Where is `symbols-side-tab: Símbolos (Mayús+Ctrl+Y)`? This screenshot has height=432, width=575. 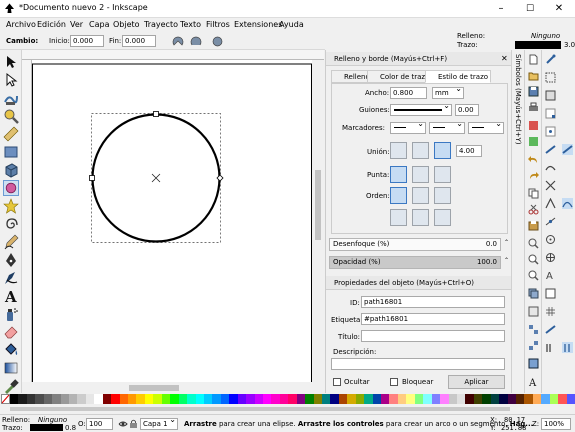 symbols-side-tab: Símbolos (Mayús+Ctrl+Y) is located at coordinates (517, 221).